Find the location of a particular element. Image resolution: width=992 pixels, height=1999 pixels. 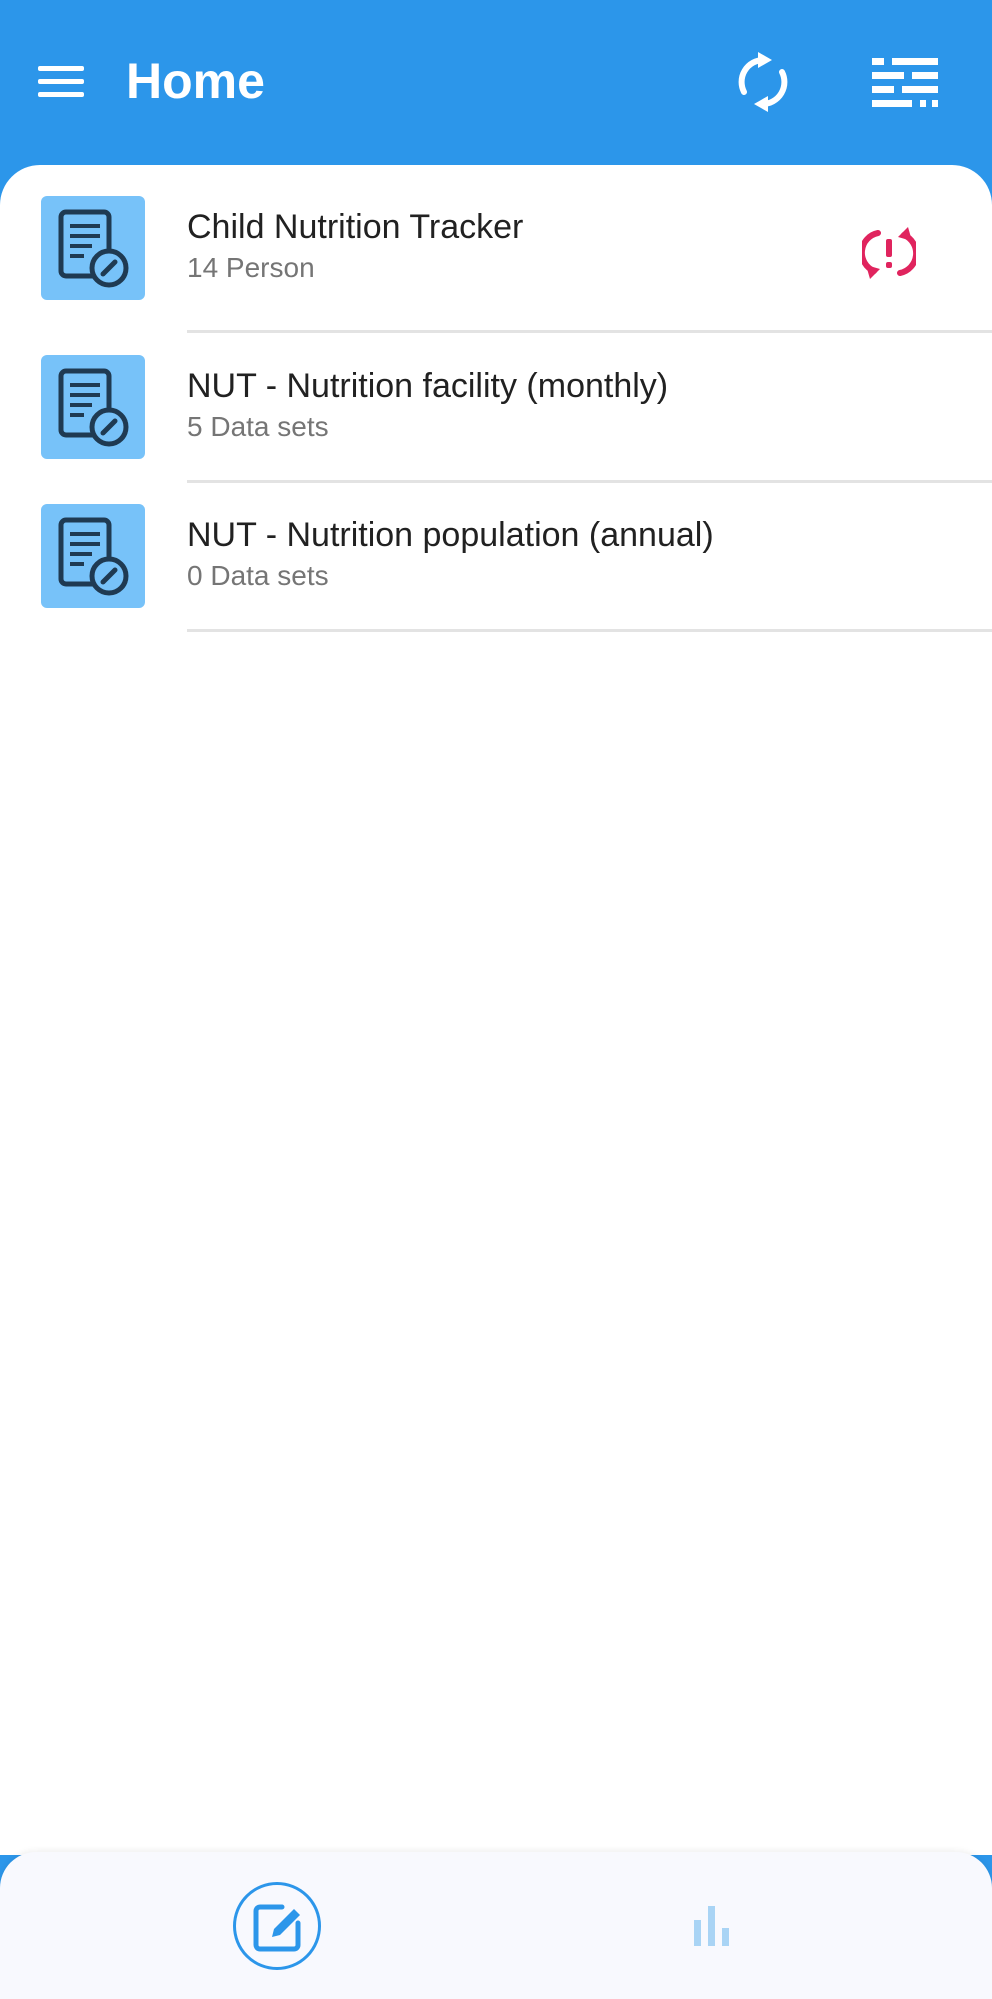

nav-programs-button is located at coordinates (277, 1926).